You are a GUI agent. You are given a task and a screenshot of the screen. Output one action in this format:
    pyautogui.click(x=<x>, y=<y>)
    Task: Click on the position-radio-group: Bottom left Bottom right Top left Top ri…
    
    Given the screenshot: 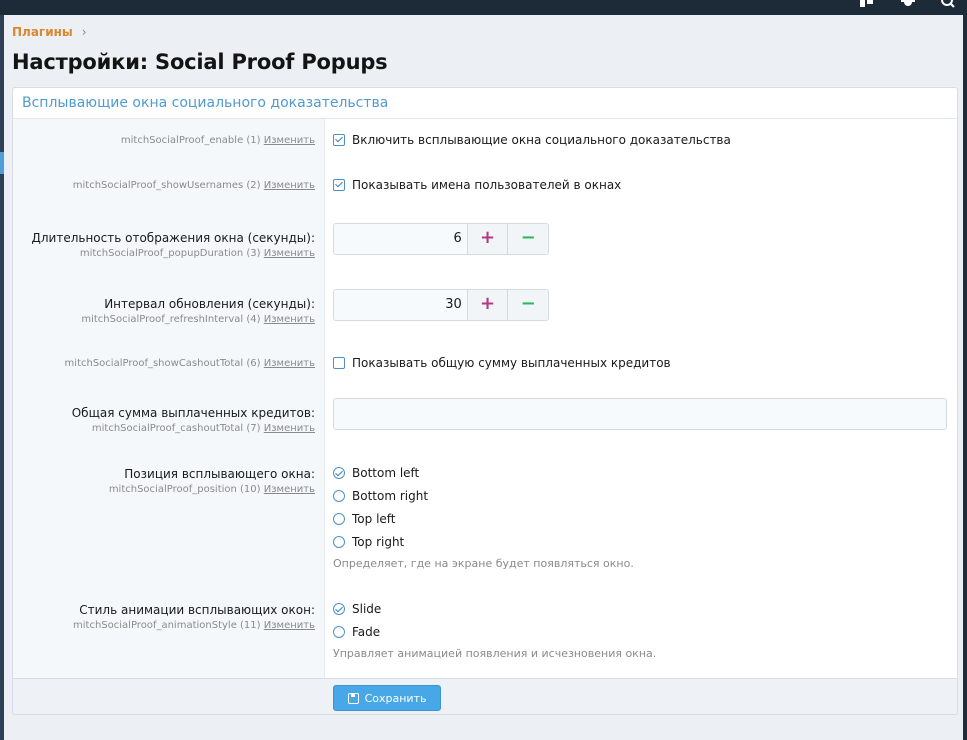 What is the action you would take?
    pyautogui.click(x=483, y=515)
    